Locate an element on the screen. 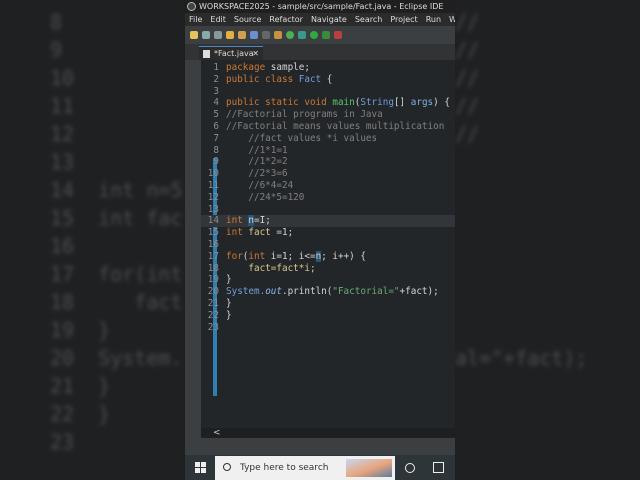 This screenshot has width=640, height=480. code-line: 6 //Factorial means values multiplication is located at coordinates (328, 127).